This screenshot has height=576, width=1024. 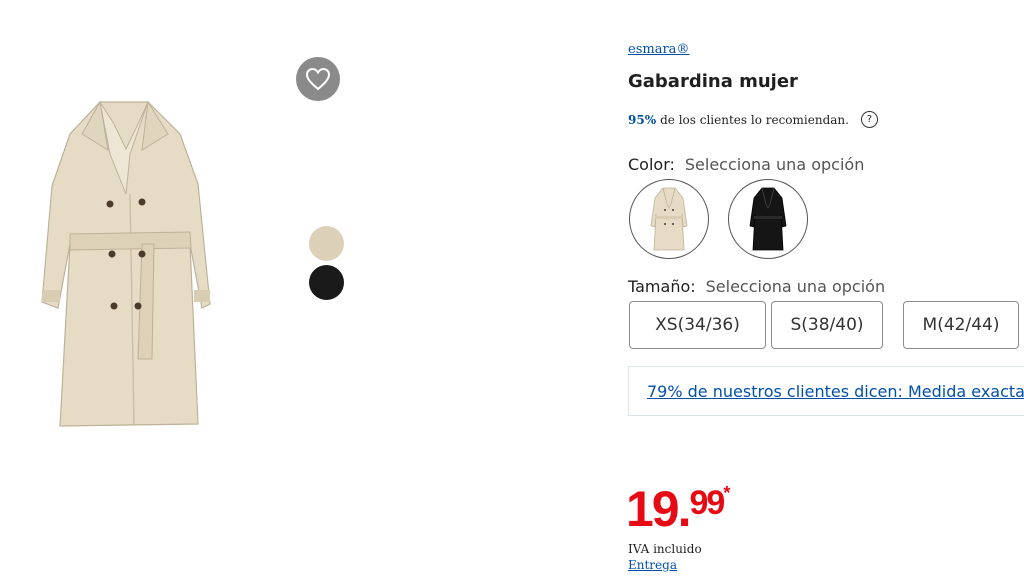 I want to click on color-option-beige, so click(x=669, y=219).